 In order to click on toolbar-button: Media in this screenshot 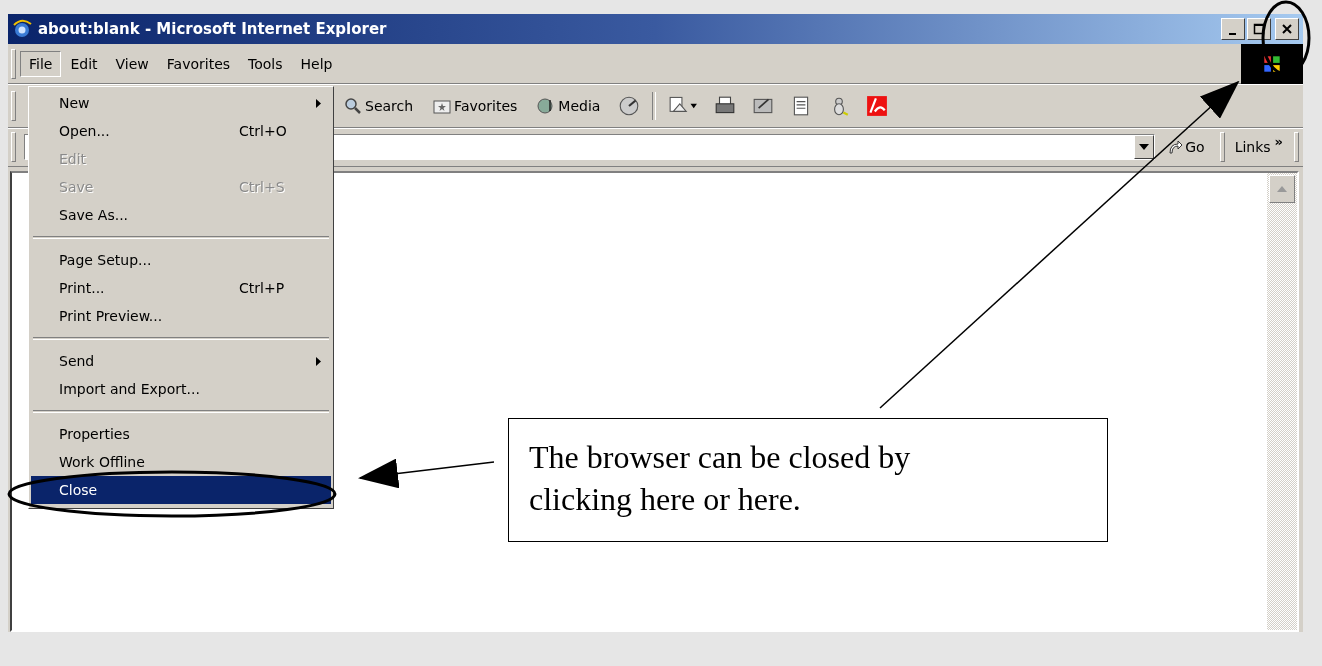, I will do `click(569, 106)`.